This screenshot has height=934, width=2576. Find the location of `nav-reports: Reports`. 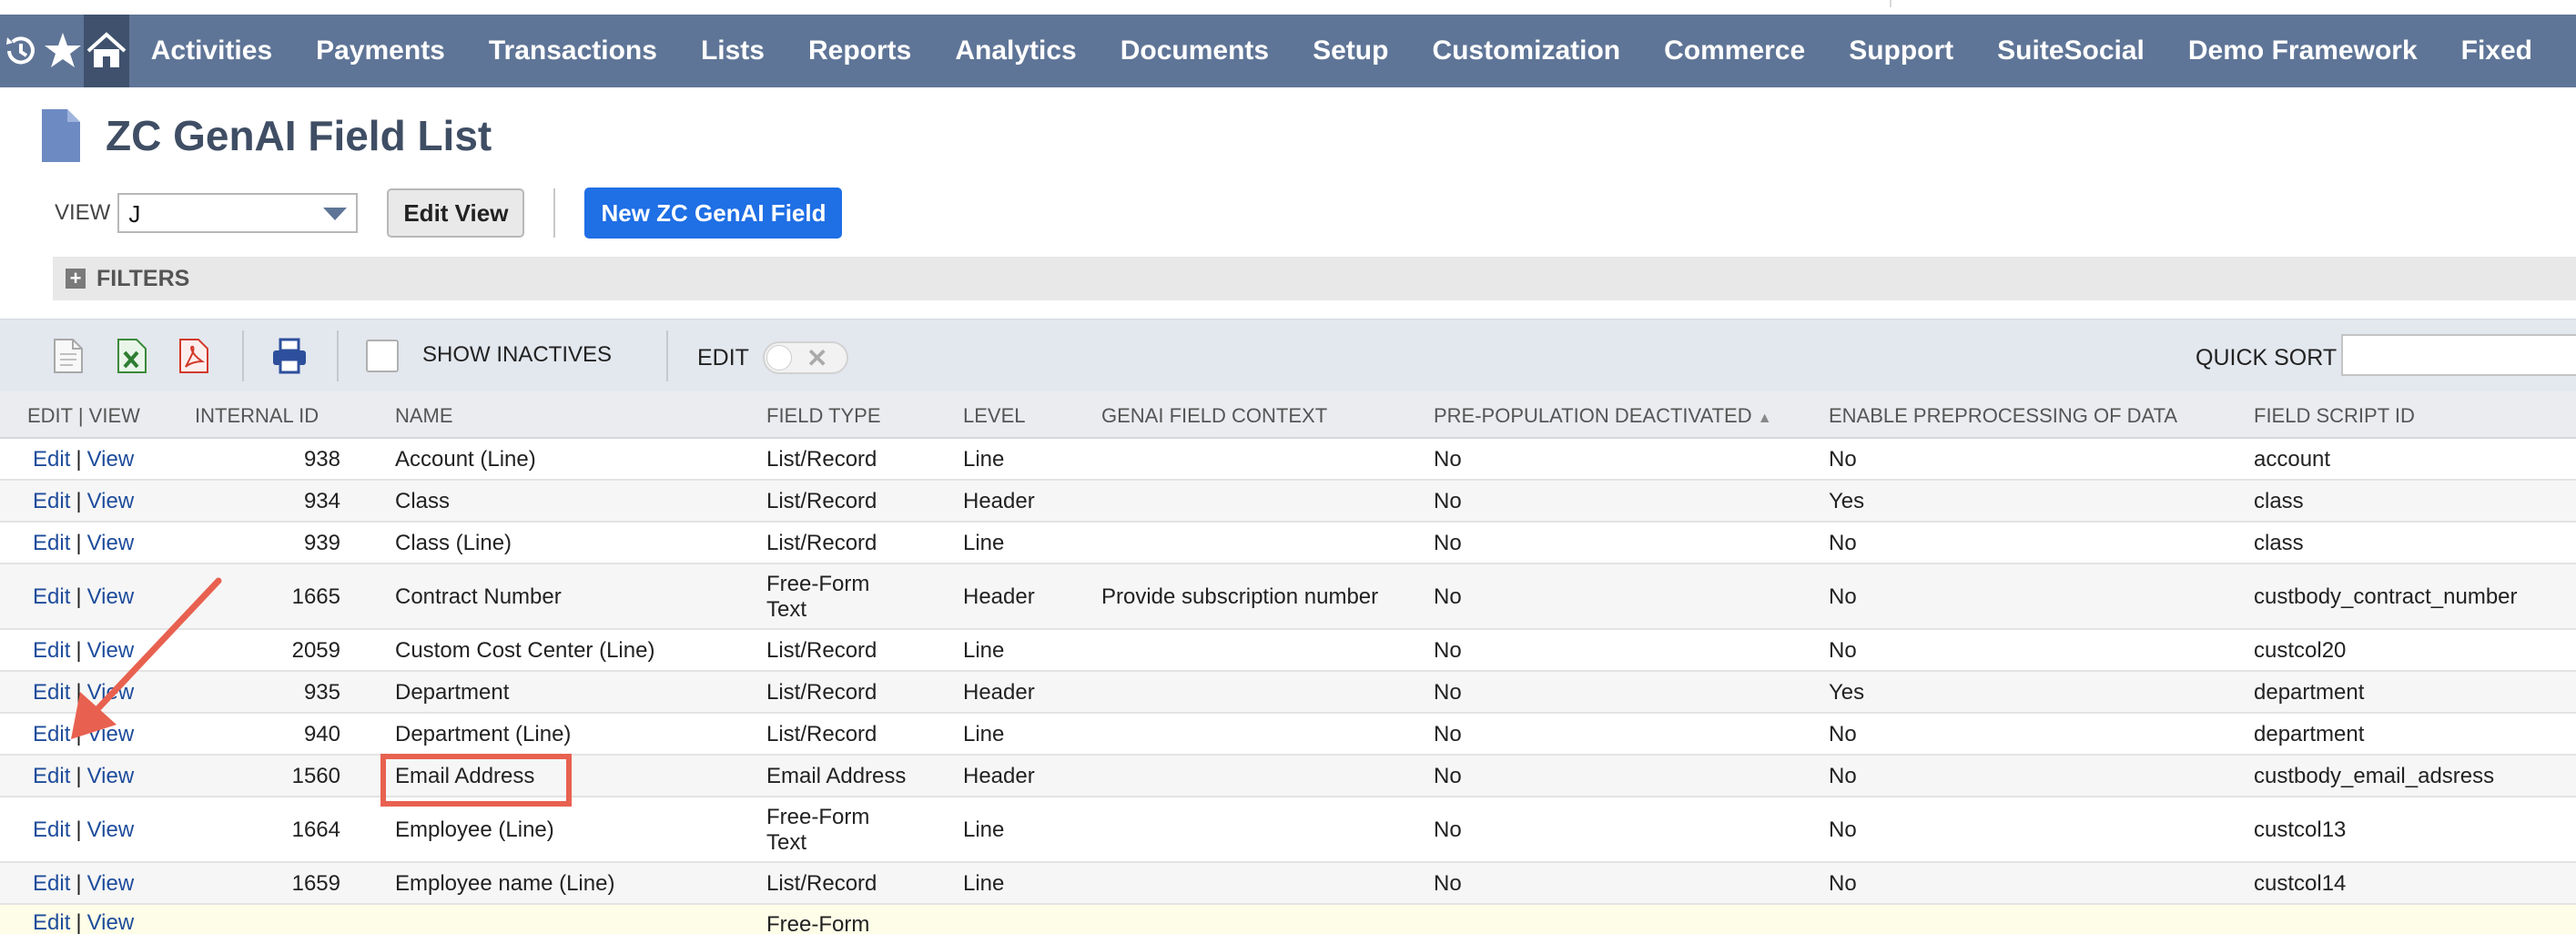

nav-reports: Reports is located at coordinates (859, 51).